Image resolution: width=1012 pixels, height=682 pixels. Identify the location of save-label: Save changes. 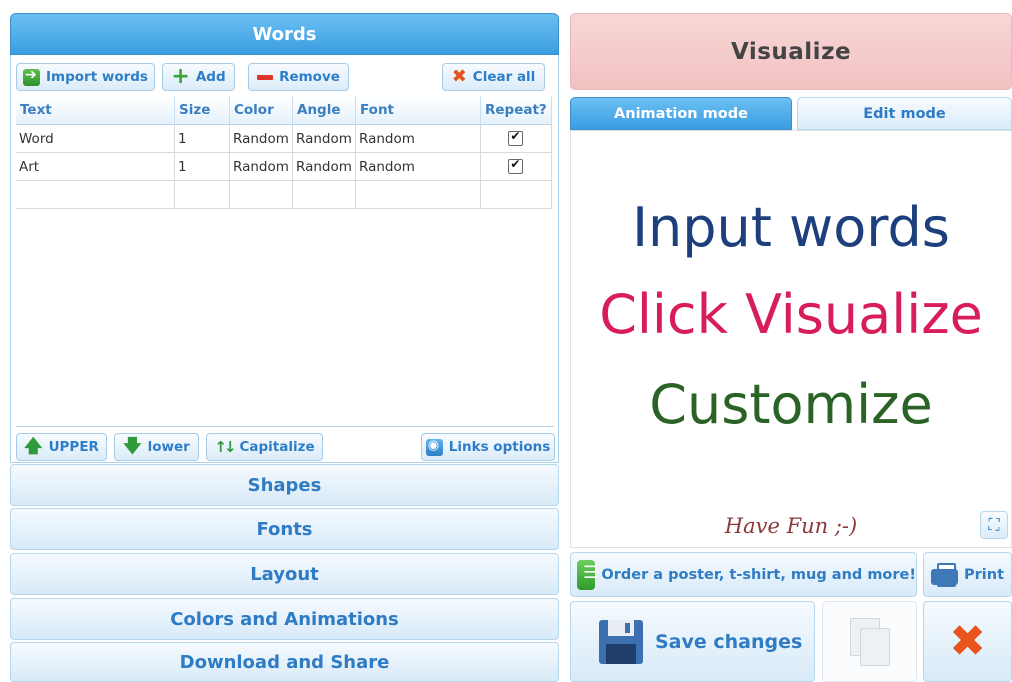
(729, 641).